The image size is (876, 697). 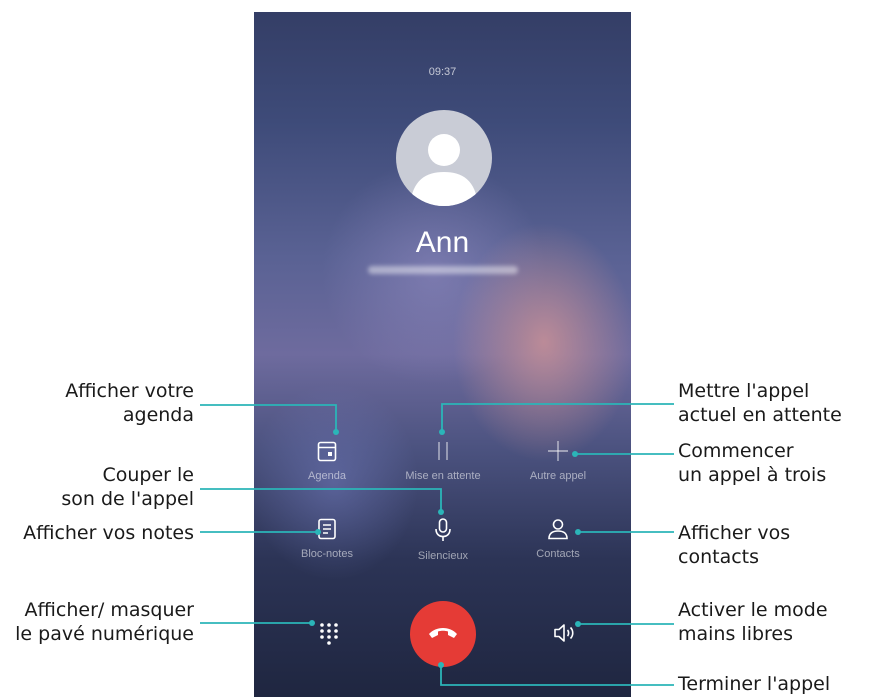 What do you see at coordinates (760, 403) in the screenshot?
I see `callout-hold: Mettre l'appel actuel en attente` at bounding box center [760, 403].